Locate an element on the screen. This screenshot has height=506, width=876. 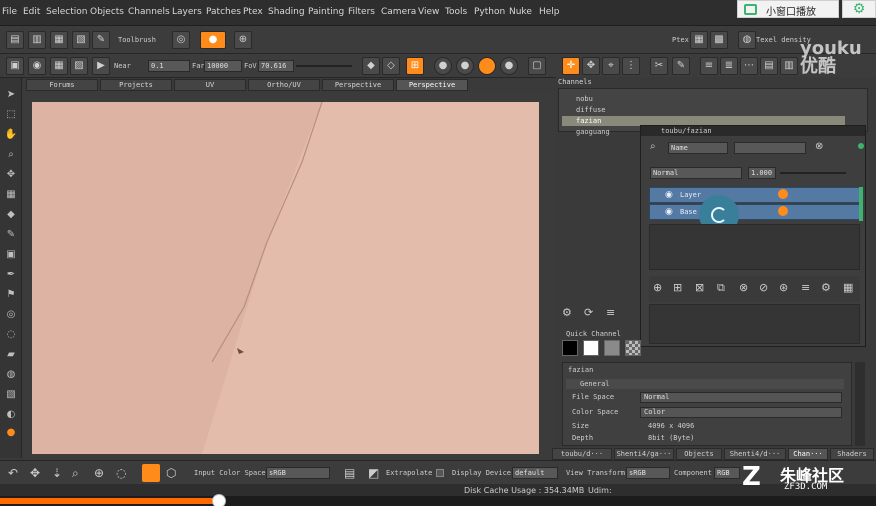
fov-slider is located at coordinates (324, 66).